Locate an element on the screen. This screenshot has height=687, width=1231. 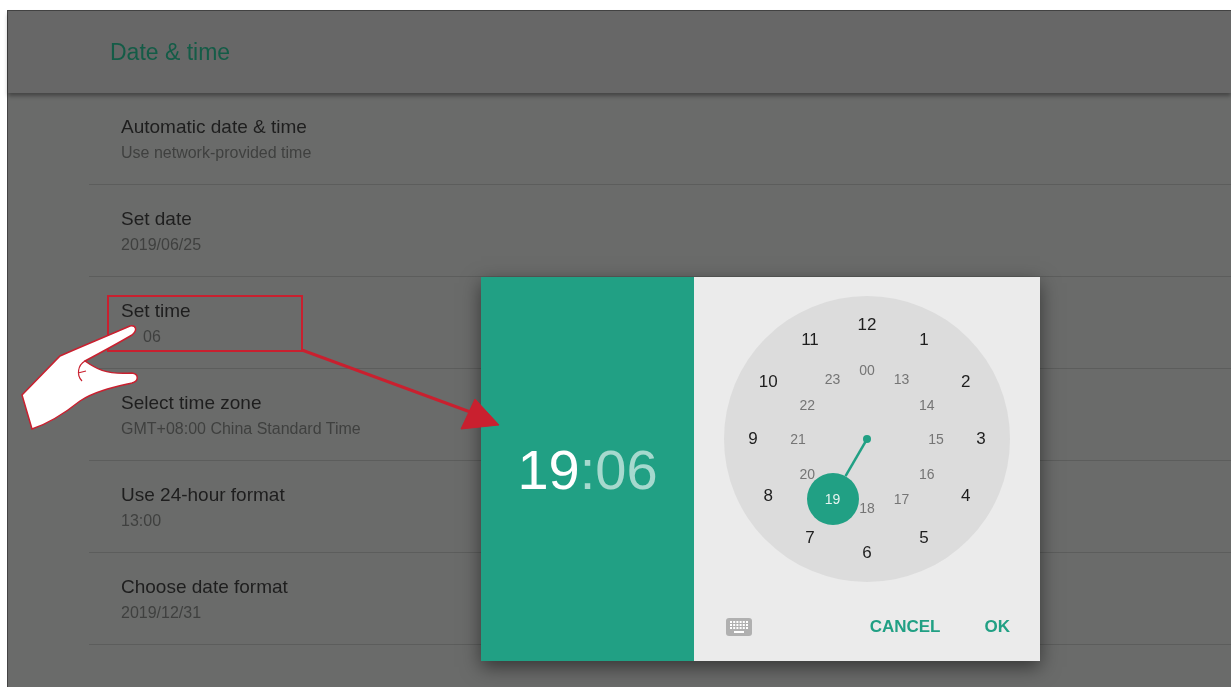
hour-number: 5 is located at coordinates (924, 537).